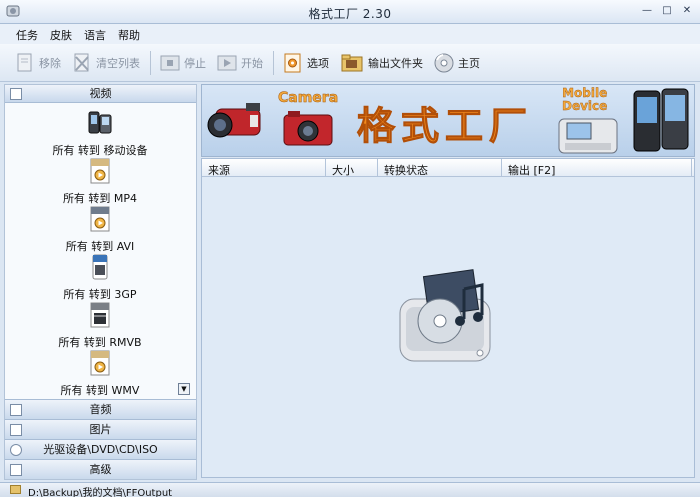 This screenshot has width=700, height=497. I want to click on convert-avi-label: 所有 转到 AVI, so click(100, 246).